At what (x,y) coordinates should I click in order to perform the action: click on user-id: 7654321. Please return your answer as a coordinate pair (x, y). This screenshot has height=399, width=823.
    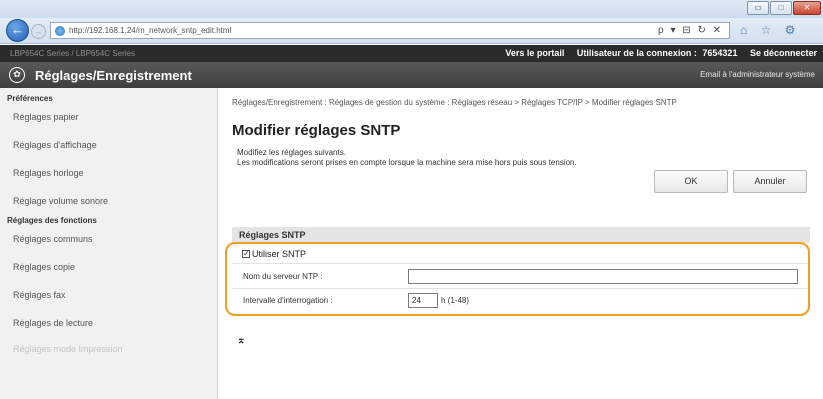
    Looking at the image, I should click on (720, 53).